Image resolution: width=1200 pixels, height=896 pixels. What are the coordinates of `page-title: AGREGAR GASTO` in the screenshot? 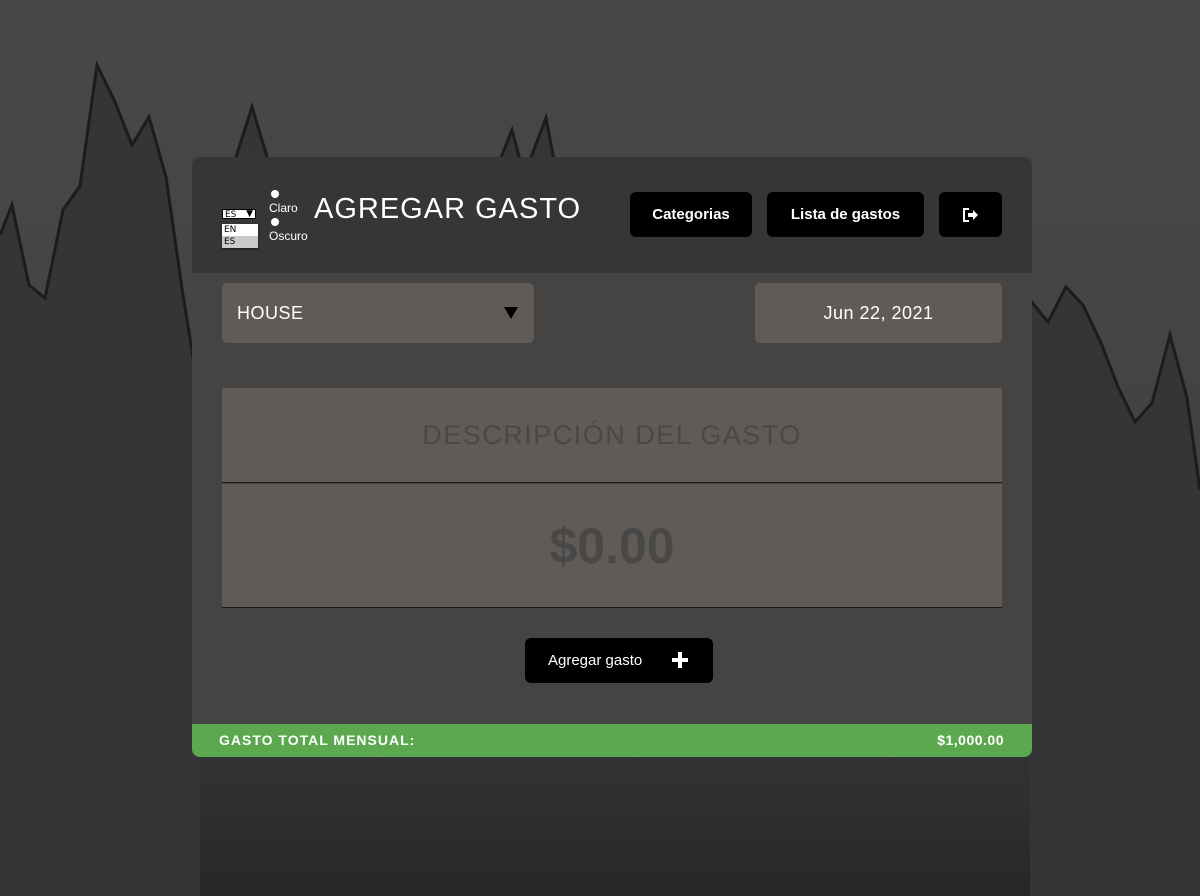 It's located at (448, 209).